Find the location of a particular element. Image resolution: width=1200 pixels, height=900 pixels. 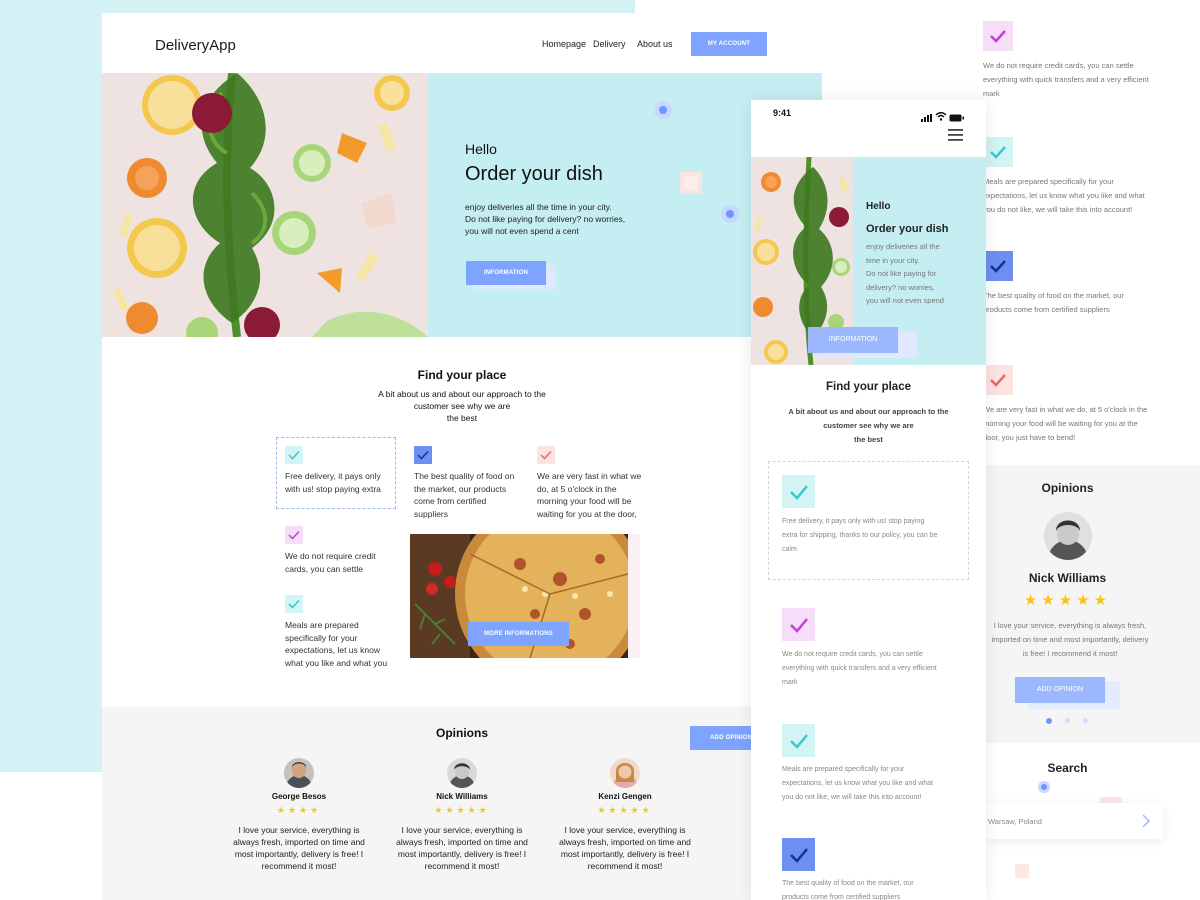

reviewer-name: George Besos is located at coordinates (299, 796).